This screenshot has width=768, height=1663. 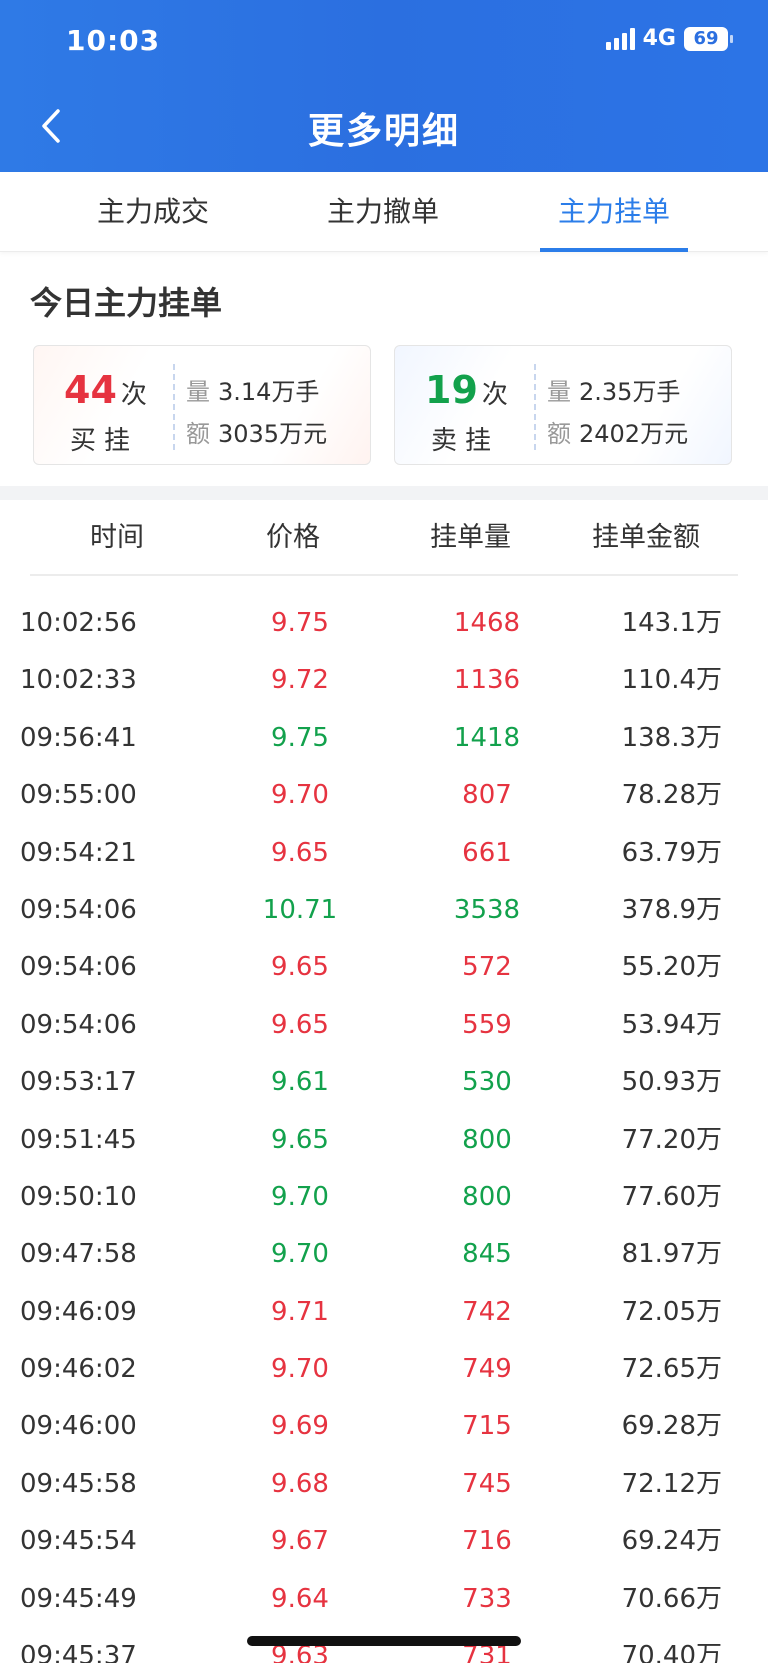 I want to click on row-amount: 72.65万, so click(x=671, y=1369).